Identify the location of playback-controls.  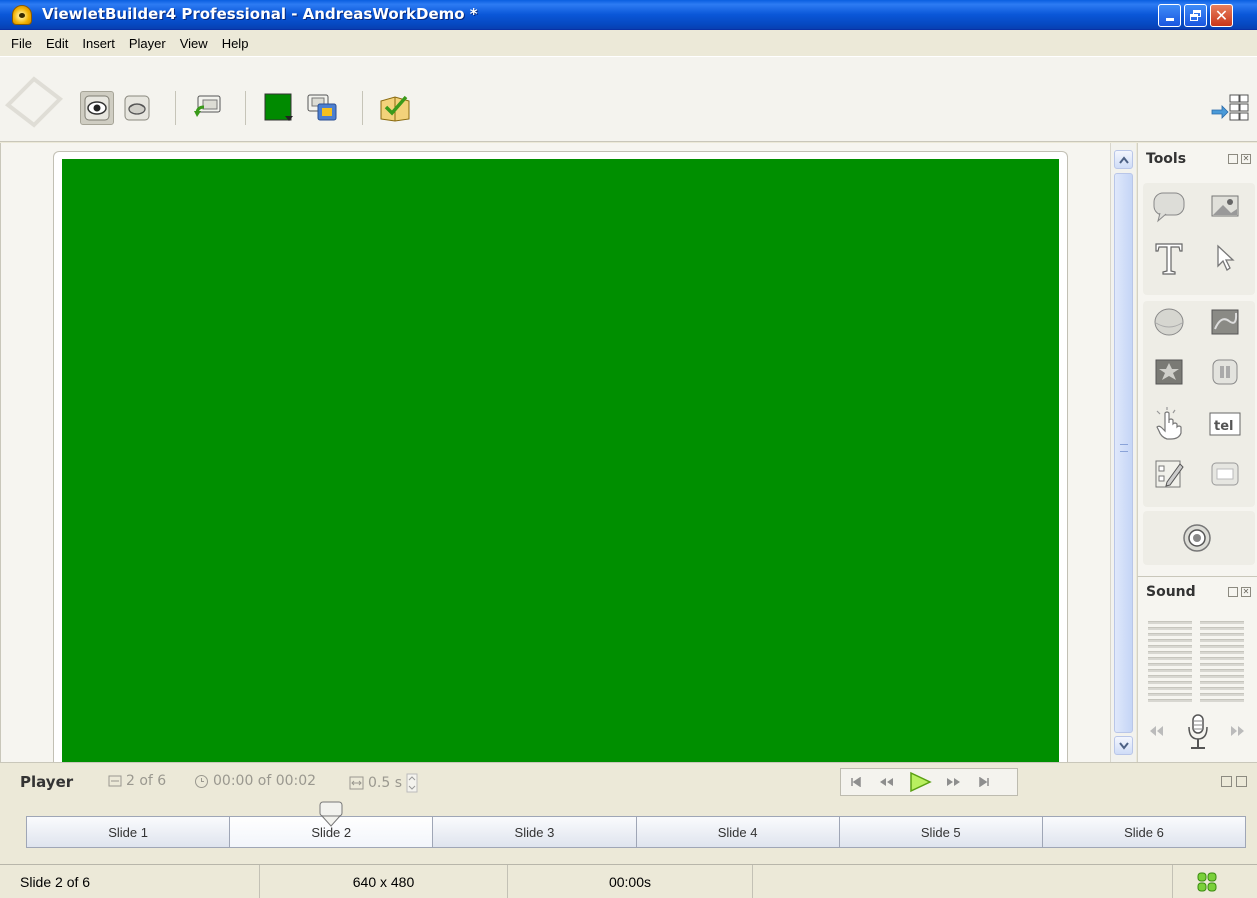
(929, 782).